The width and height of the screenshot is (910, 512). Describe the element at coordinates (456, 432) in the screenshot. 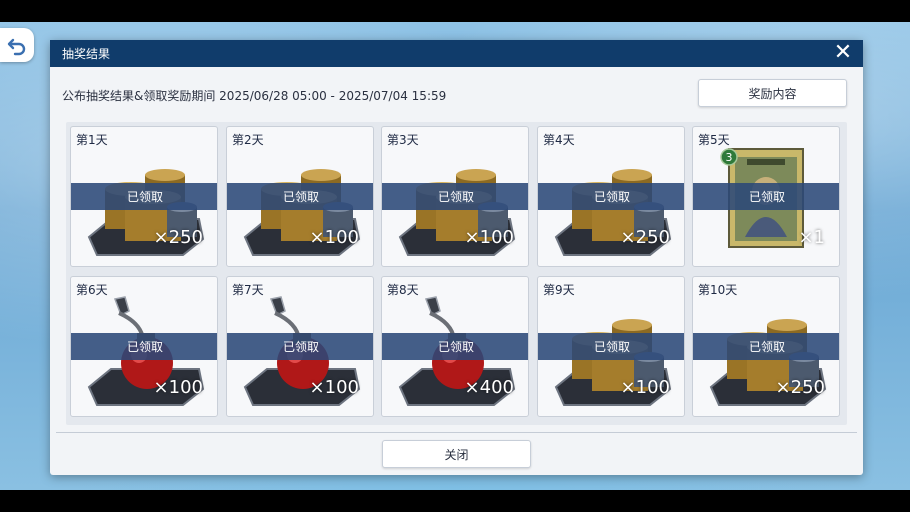

I see `divider` at that location.